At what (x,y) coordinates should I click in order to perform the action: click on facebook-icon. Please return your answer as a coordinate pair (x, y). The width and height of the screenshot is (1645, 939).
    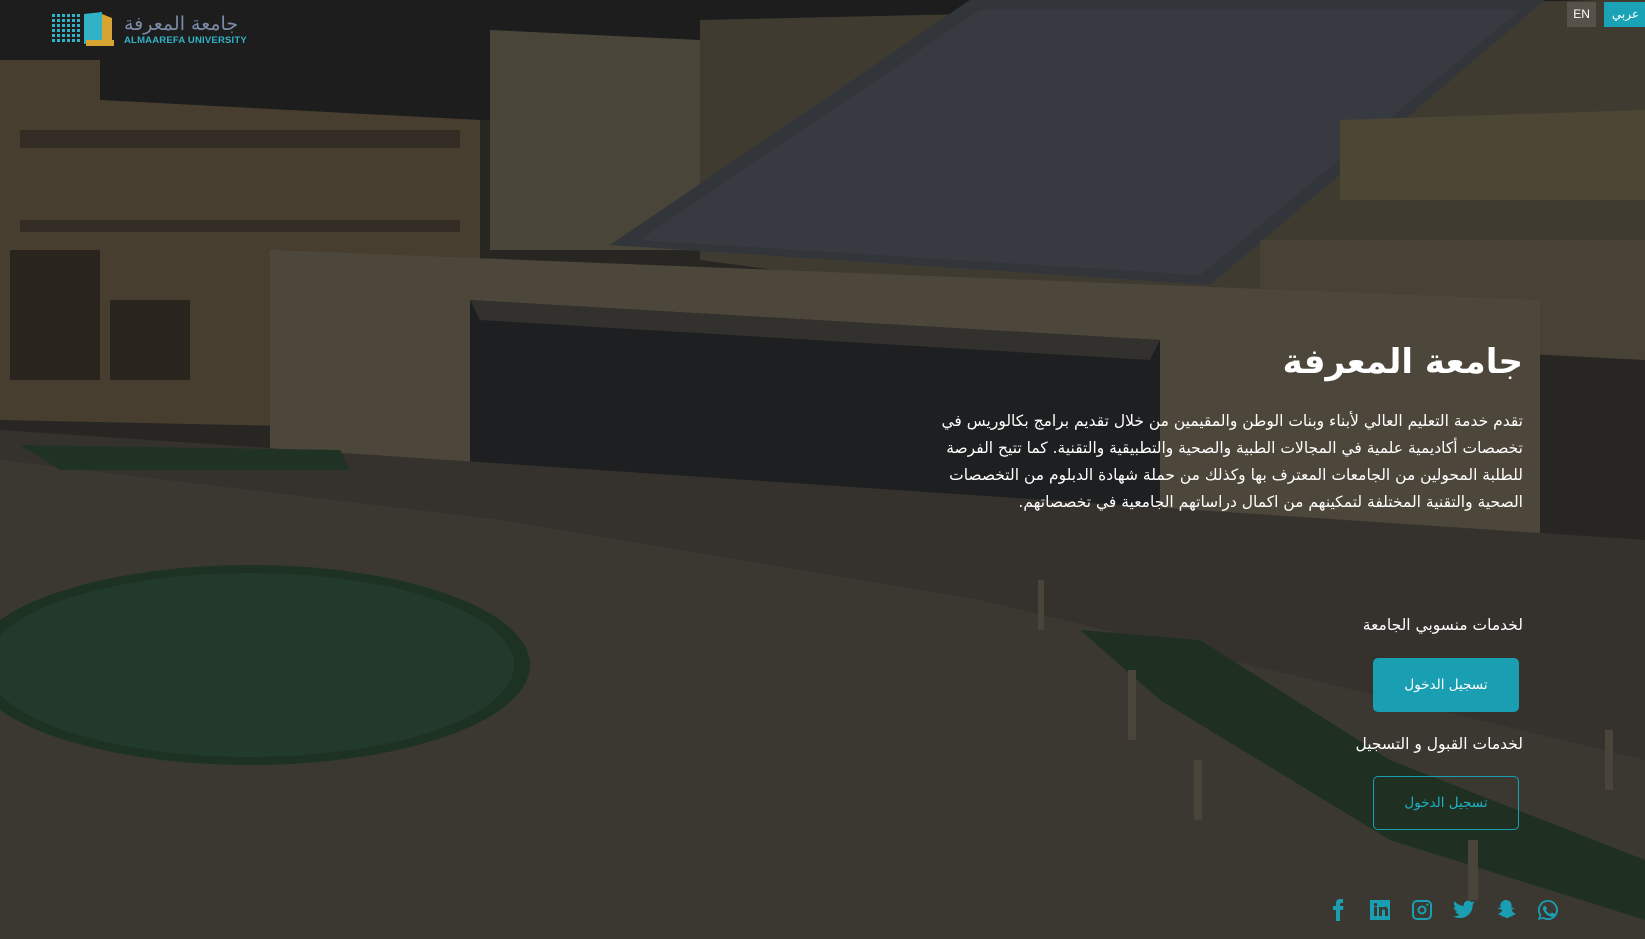
    Looking at the image, I should click on (1338, 910).